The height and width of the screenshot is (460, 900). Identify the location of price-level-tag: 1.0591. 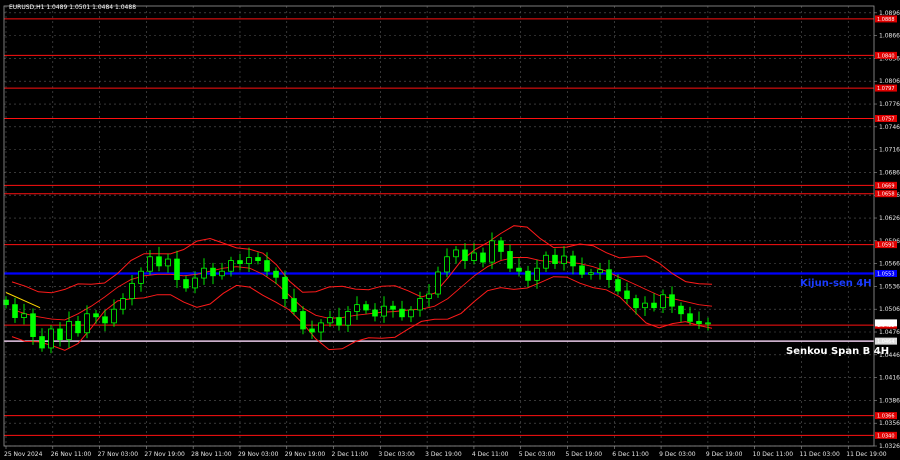
(886, 245).